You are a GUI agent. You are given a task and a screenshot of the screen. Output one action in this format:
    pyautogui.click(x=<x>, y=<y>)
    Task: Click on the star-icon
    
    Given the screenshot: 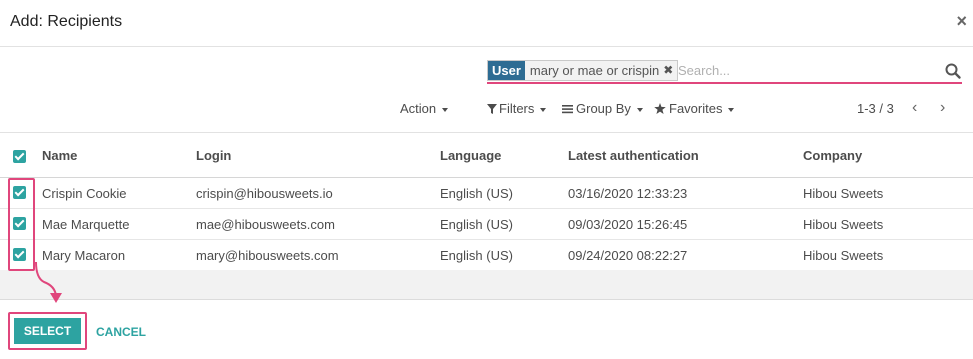 What is the action you would take?
    pyautogui.click(x=660, y=108)
    